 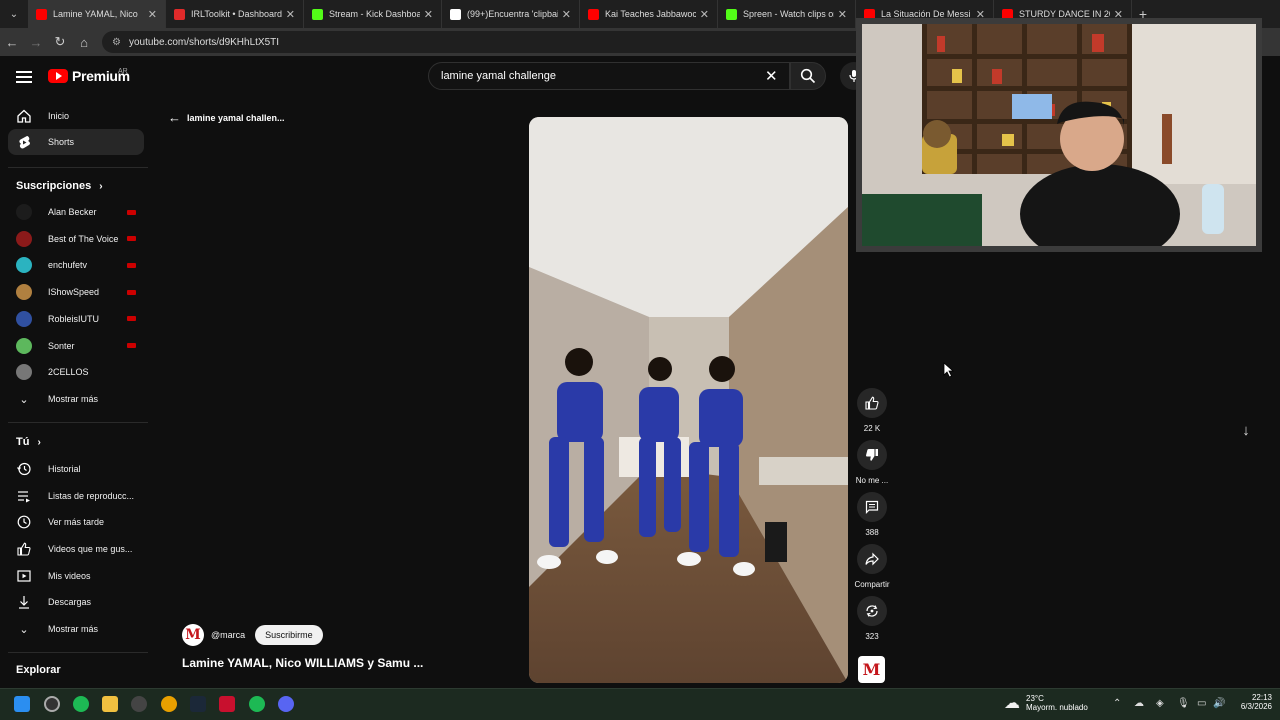 I want to click on remix-count: 323, so click(x=872, y=636).